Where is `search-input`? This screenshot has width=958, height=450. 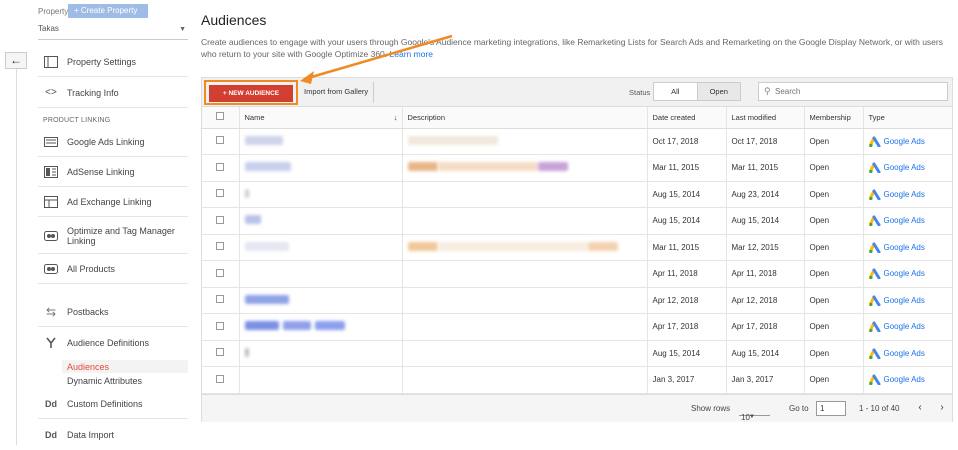 search-input is located at coordinates (859, 91).